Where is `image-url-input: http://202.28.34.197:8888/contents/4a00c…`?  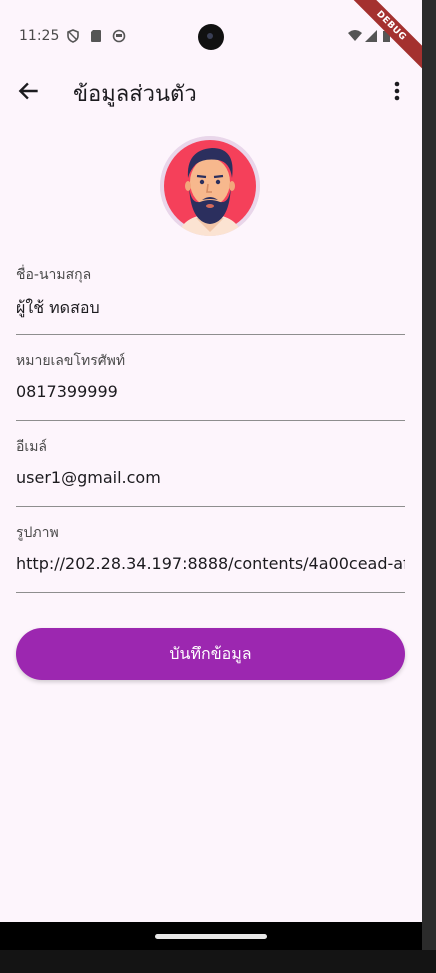
image-url-input: http://202.28.34.197:8888/contents/4a00c… is located at coordinates (210, 563).